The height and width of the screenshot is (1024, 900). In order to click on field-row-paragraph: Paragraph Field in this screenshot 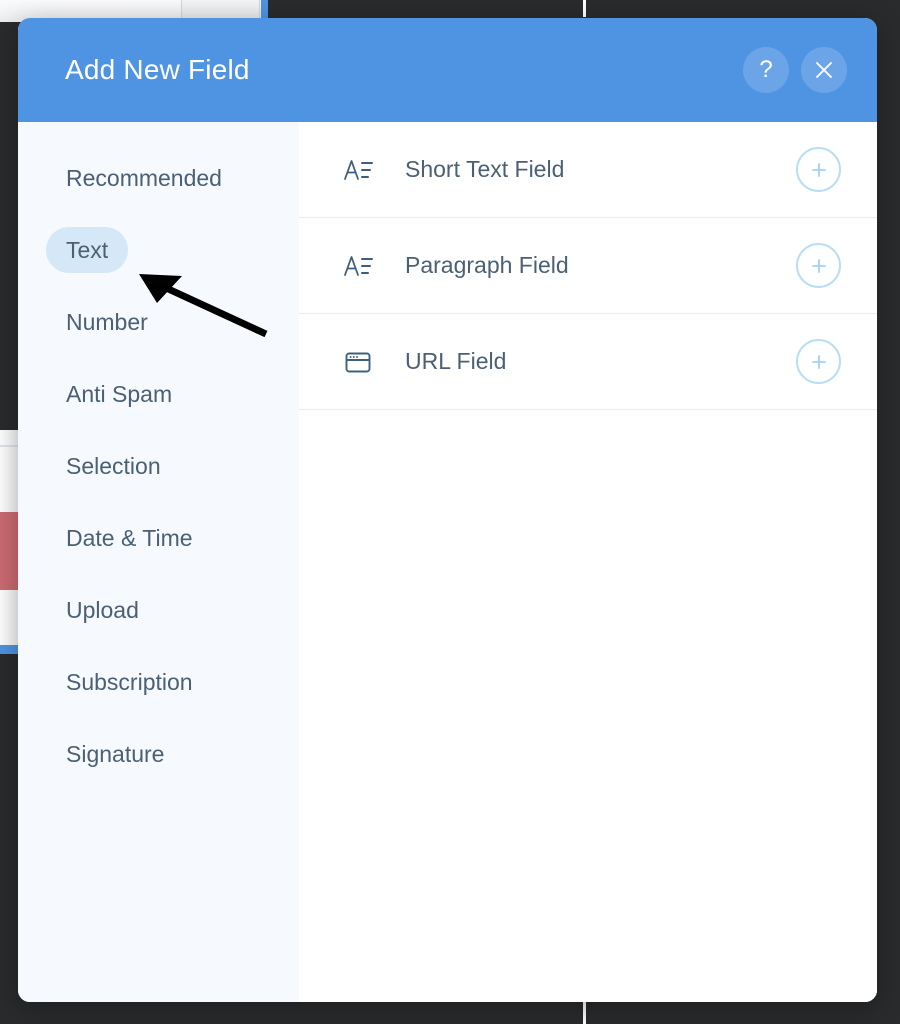, I will do `click(588, 266)`.